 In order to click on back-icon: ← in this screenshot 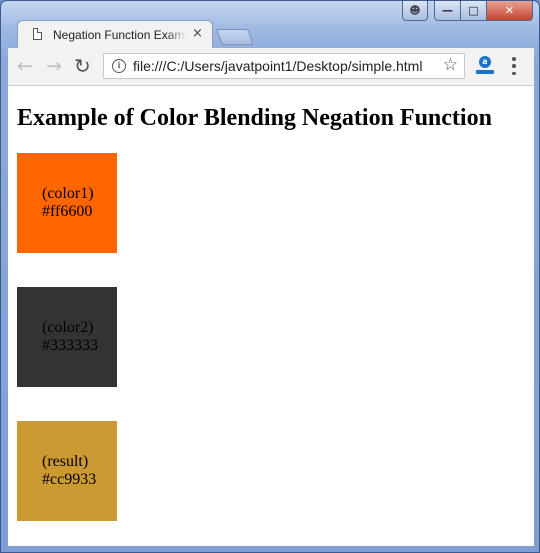, I will do `click(25, 66)`.